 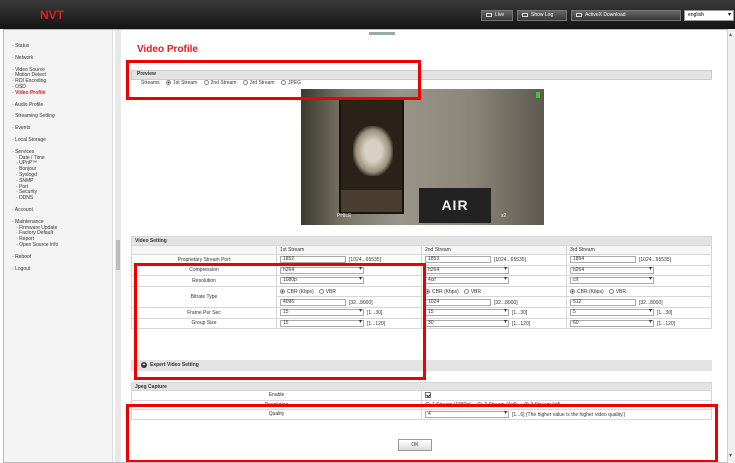 What do you see at coordinates (217, 83) in the screenshot?
I see `stream-radio-2: 2nd Stream` at bounding box center [217, 83].